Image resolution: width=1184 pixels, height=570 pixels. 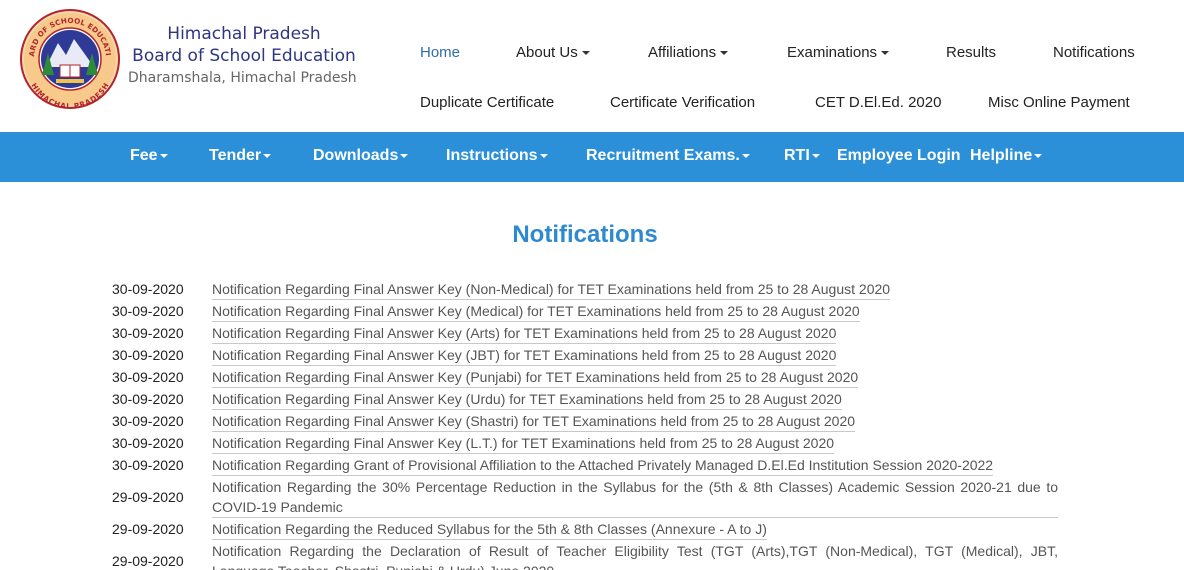 What do you see at coordinates (244, 56) in the screenshot?
I see `brand-board-name: Board of School Education` at bounding box center [244, 56].